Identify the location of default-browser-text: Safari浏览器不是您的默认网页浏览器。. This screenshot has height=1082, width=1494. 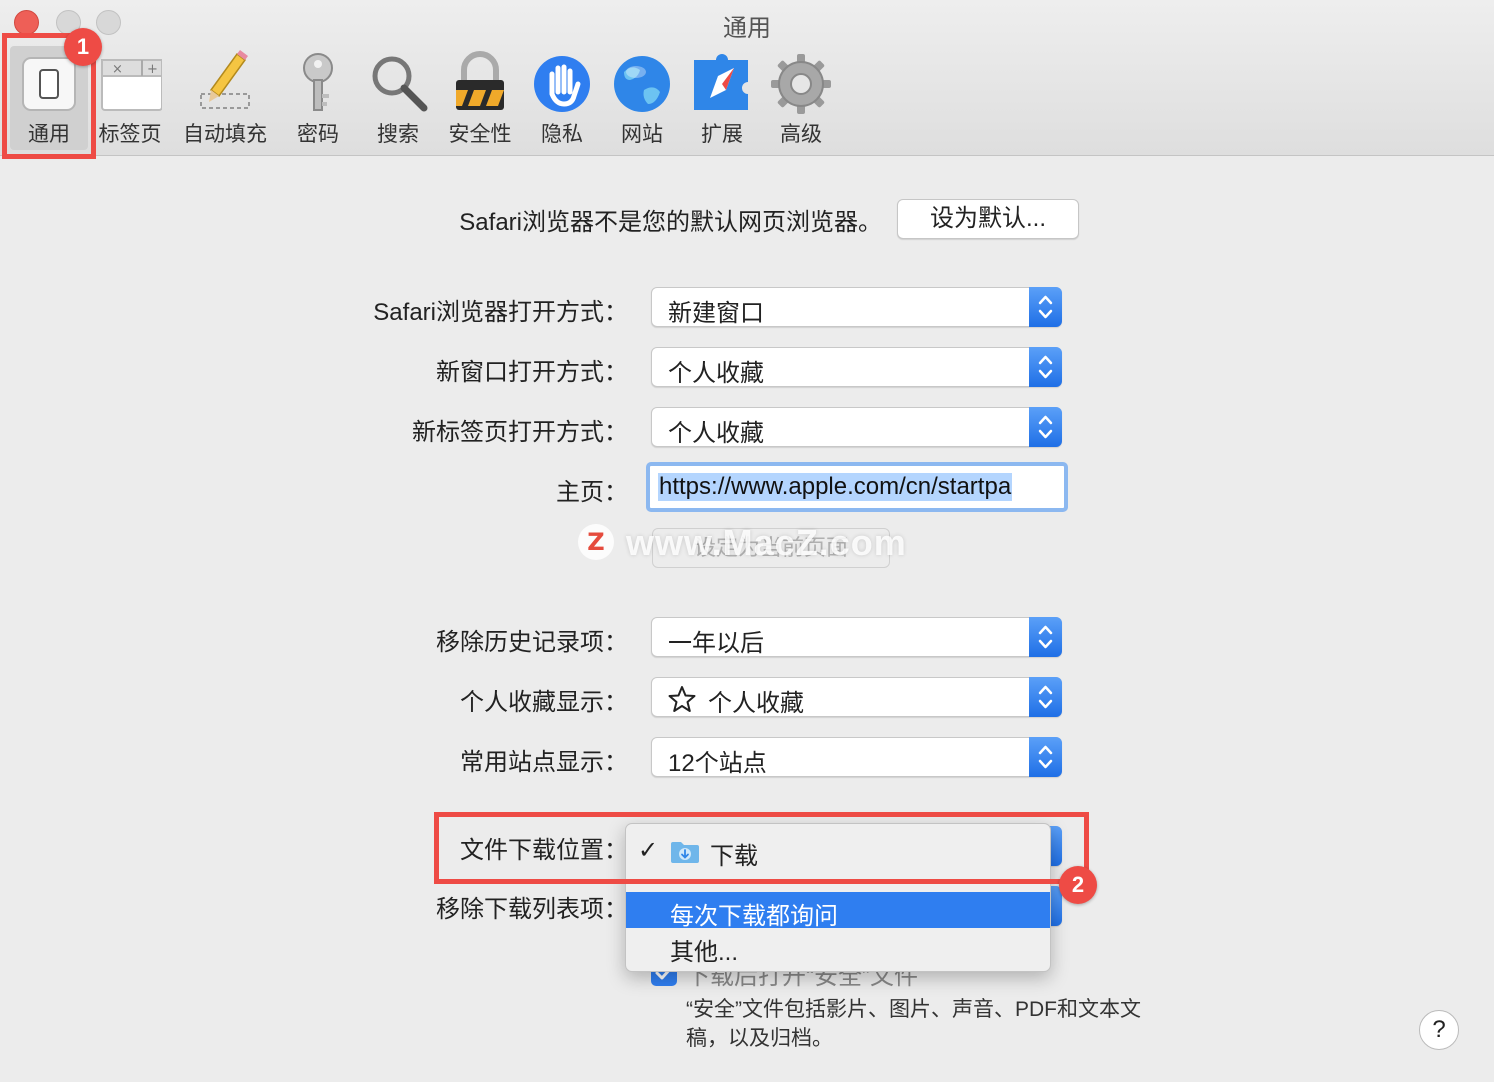
(670, 222).